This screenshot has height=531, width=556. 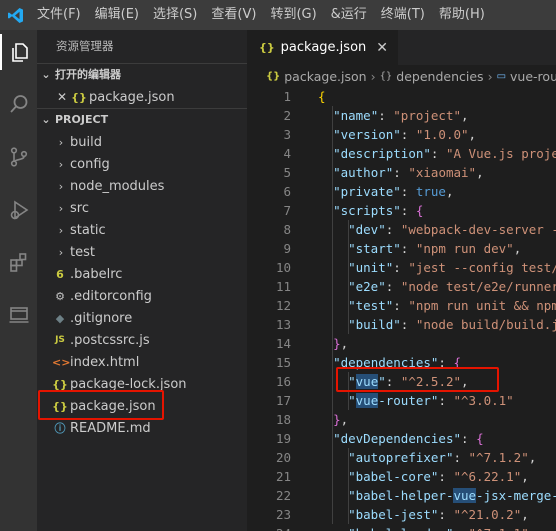 What do you see at coordinates (349, 15) in the screenshot?
I see `menu-run: &运行` at bounding box center [349, 15].